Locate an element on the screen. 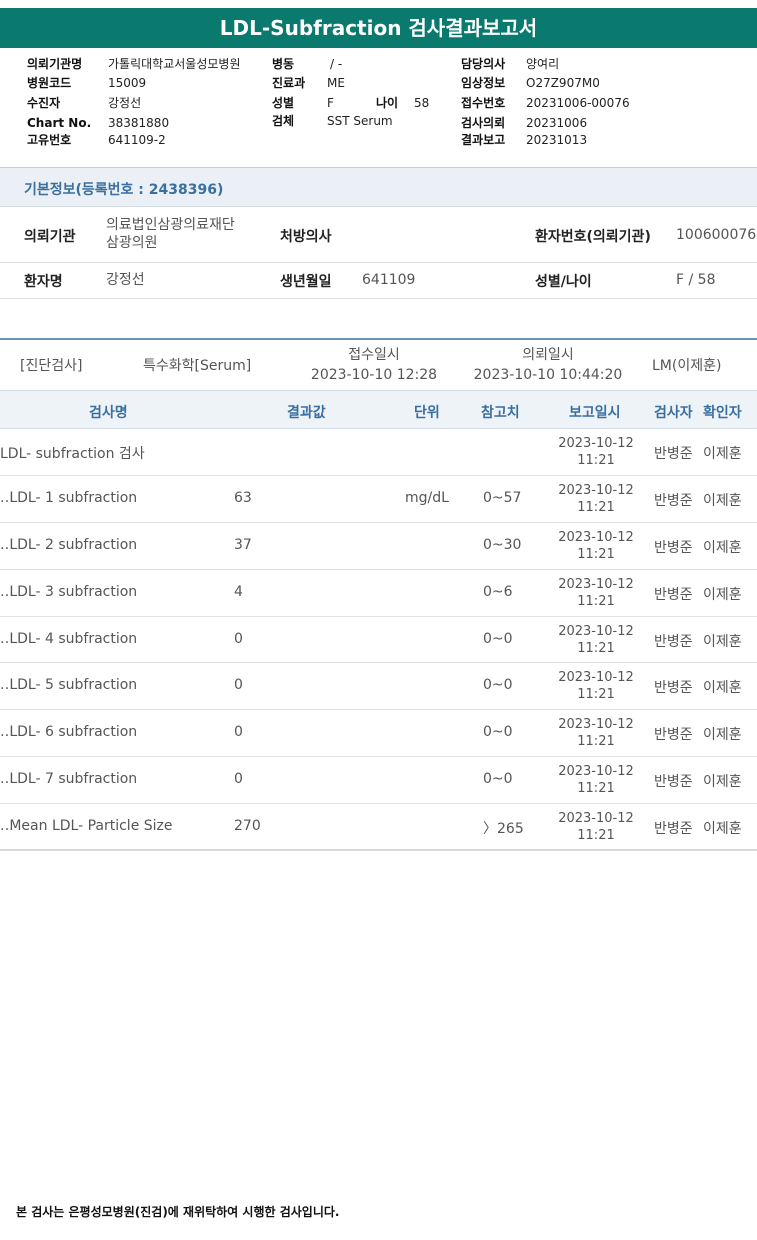 This screenshot has height=1240, width=757. sex-value: F is located at coordinates (330, 103).